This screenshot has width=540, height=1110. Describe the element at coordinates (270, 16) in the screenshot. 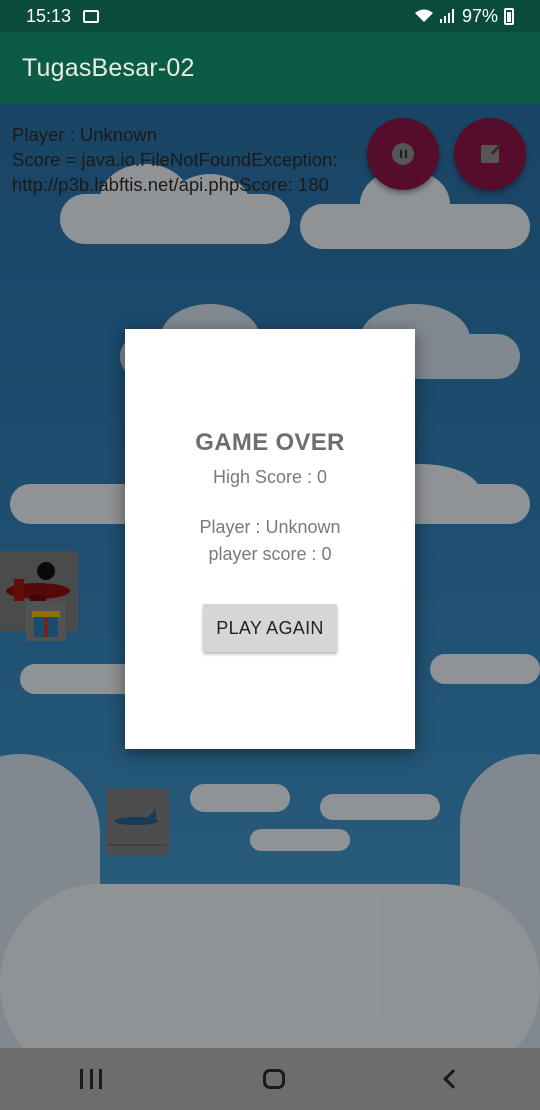

I see `status-bar: 15:13 97%` at that location.